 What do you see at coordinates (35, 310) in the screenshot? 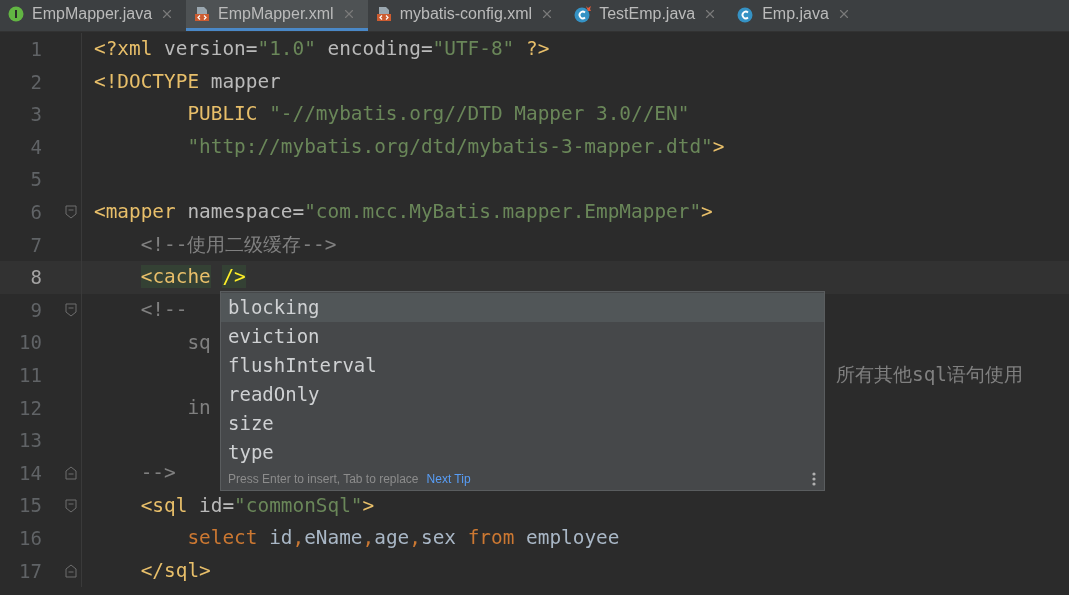
I see `line-number: 9` at bounding box center [35, 310].